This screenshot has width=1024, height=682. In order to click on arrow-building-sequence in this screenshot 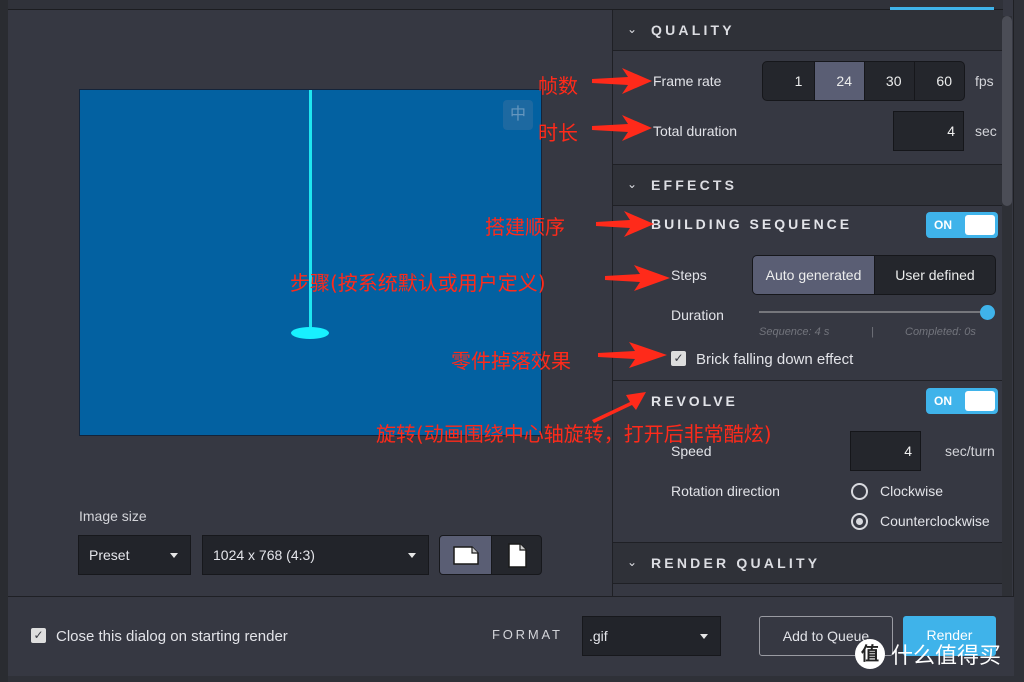, I will do `click(625, 224)`.